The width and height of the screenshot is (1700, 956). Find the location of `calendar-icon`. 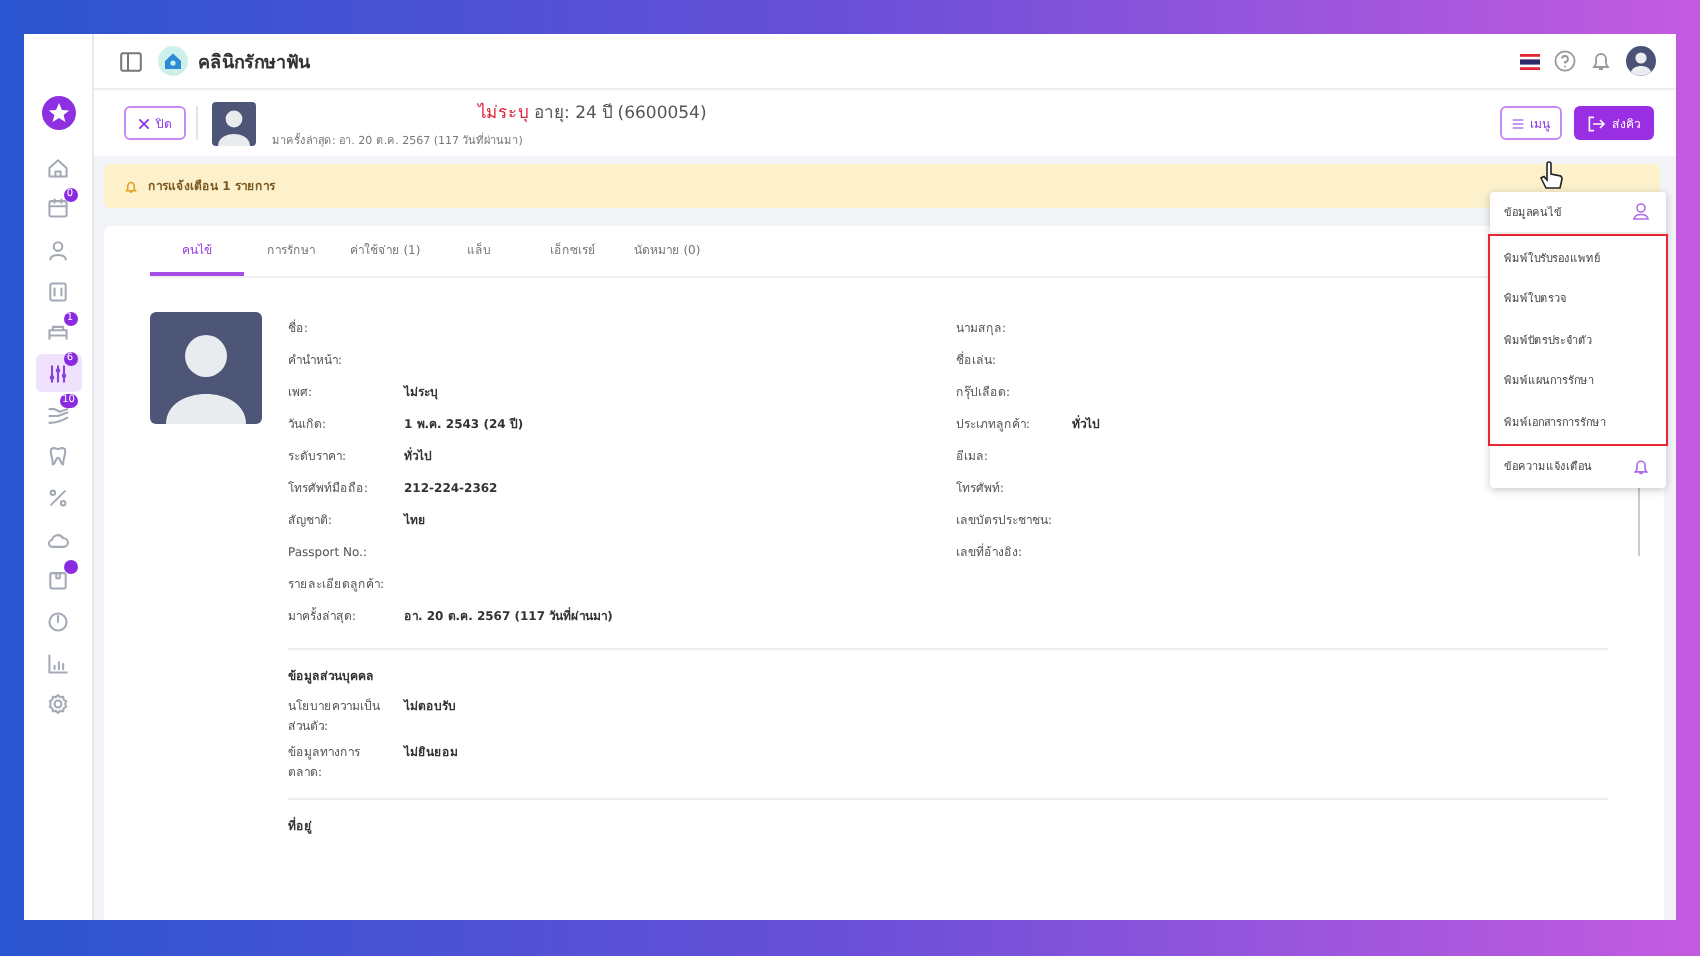

calendar-icon is located at coordinates (58, 208).